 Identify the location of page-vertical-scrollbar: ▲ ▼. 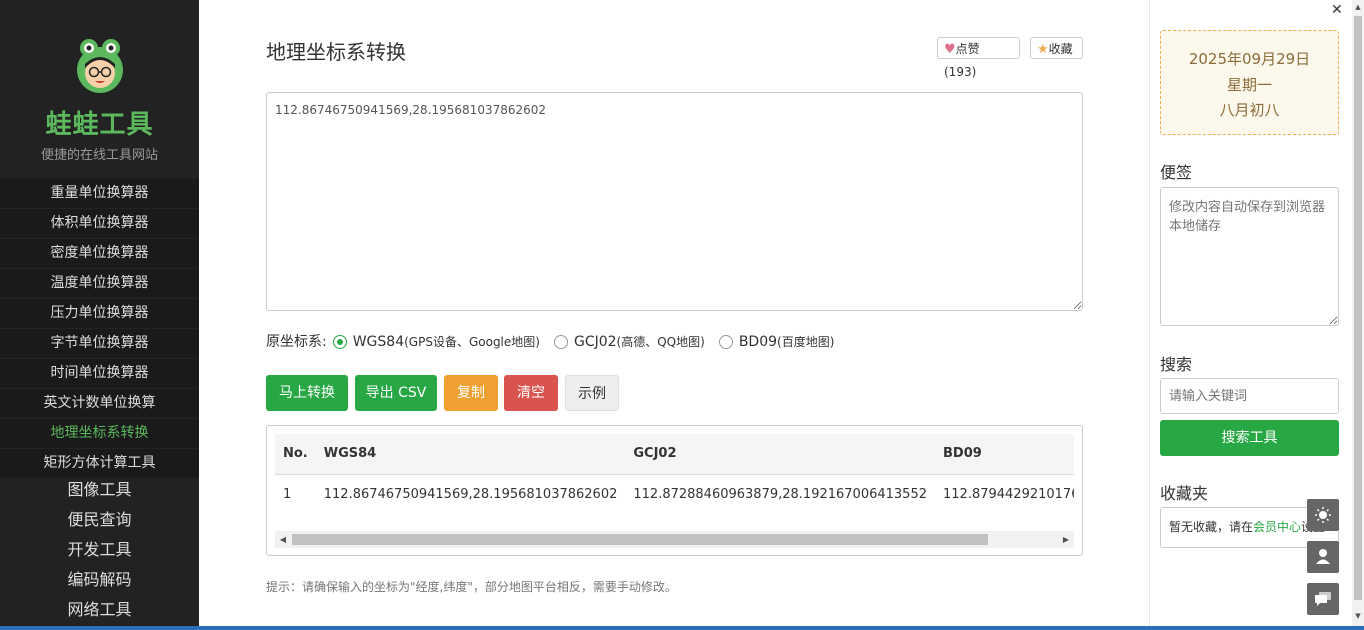
(1358, 315).